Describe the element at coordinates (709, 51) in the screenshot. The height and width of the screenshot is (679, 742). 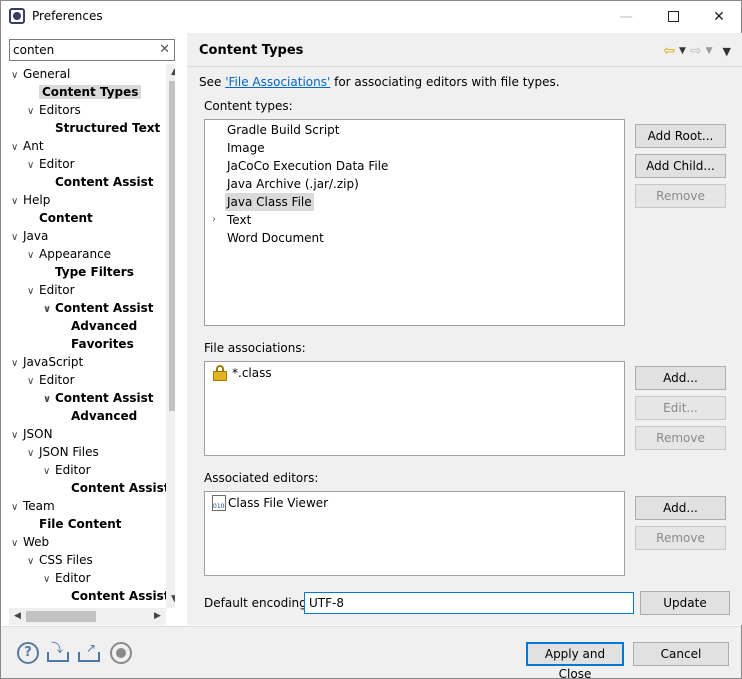
I see `forward-dropdown-icon: ▼` at that location.